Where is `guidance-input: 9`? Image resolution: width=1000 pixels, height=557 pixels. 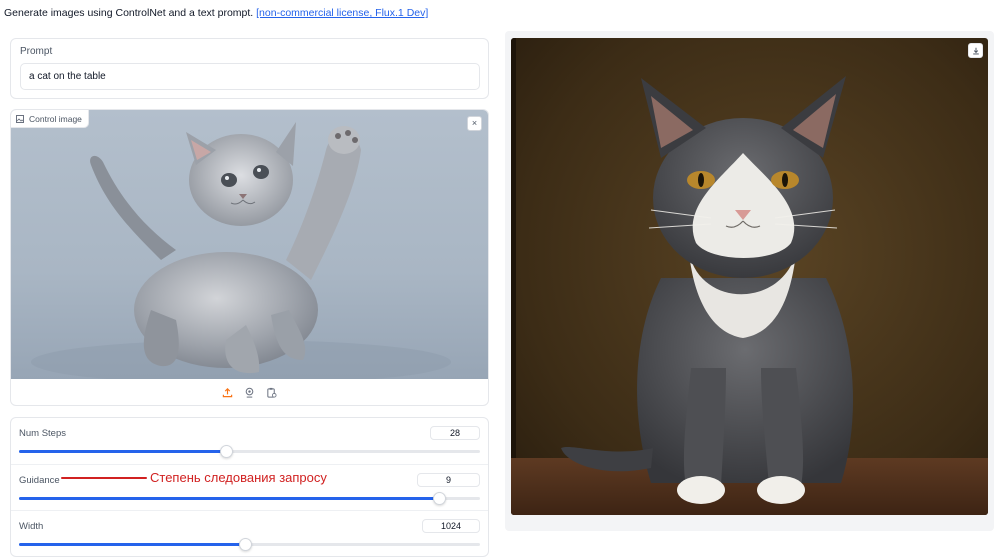 guidance-input: 9 is located at coordinates (448, 480).